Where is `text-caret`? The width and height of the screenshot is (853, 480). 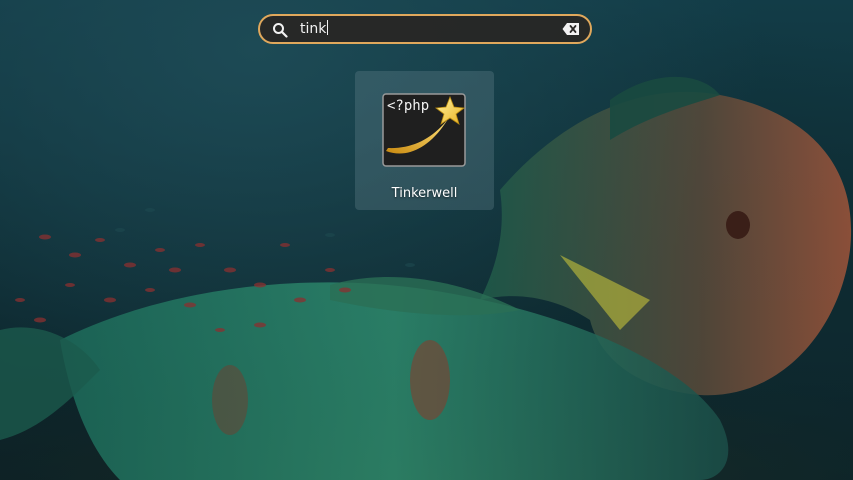
text-caret is located at coordinates (328, 27).